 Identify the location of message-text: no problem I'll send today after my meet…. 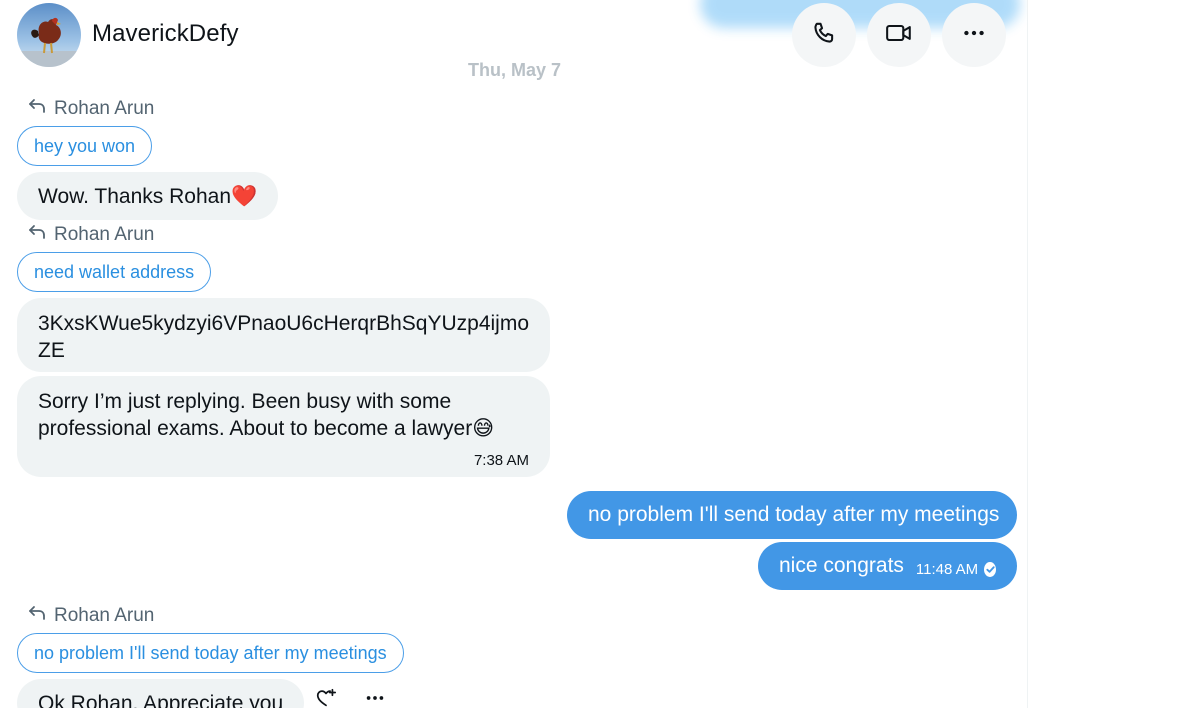
(794, 514).